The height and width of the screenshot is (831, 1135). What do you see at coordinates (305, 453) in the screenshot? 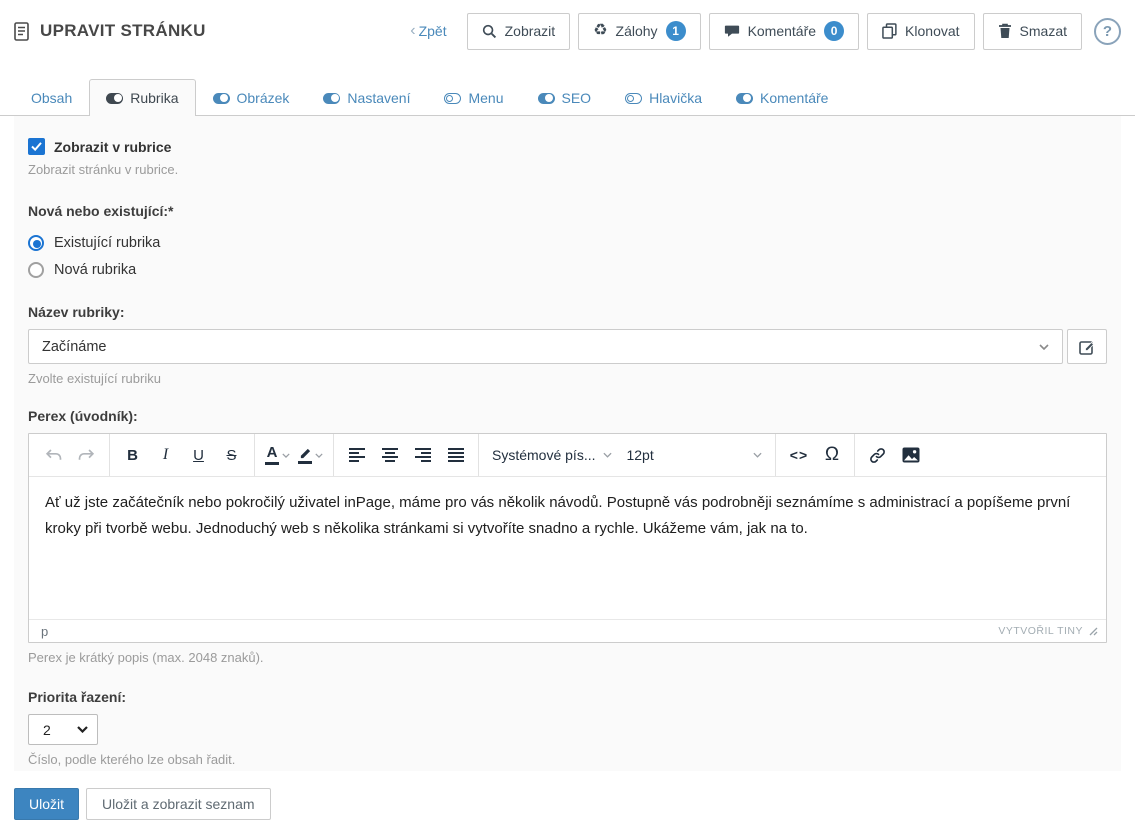
I see `highlighter-icon` at bounding box center [305, 453].